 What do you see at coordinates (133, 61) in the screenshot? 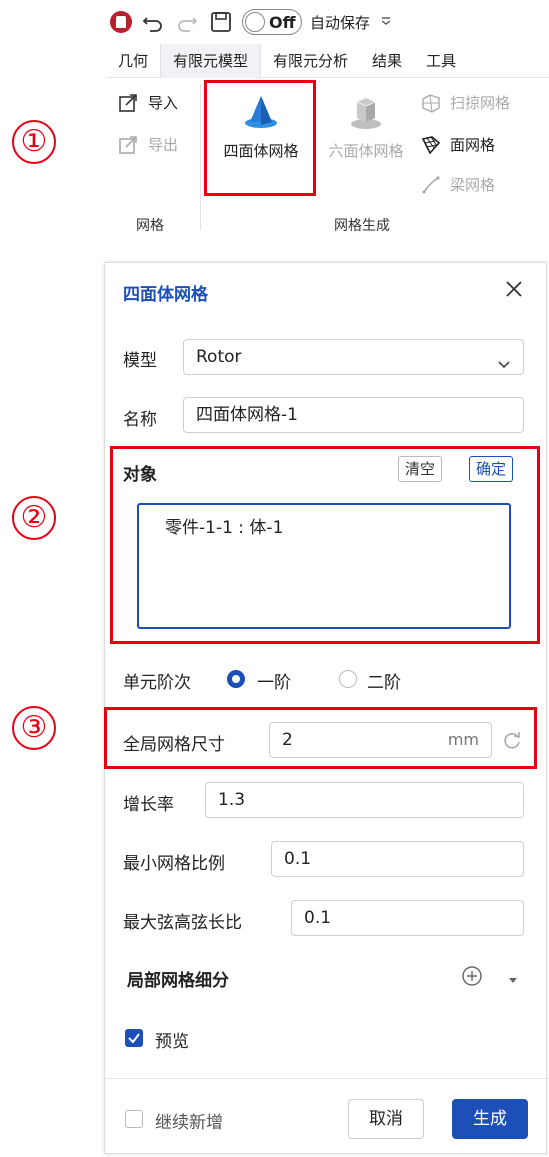
I see `tab-geometry: 几何` at bounding box center [133, 61].